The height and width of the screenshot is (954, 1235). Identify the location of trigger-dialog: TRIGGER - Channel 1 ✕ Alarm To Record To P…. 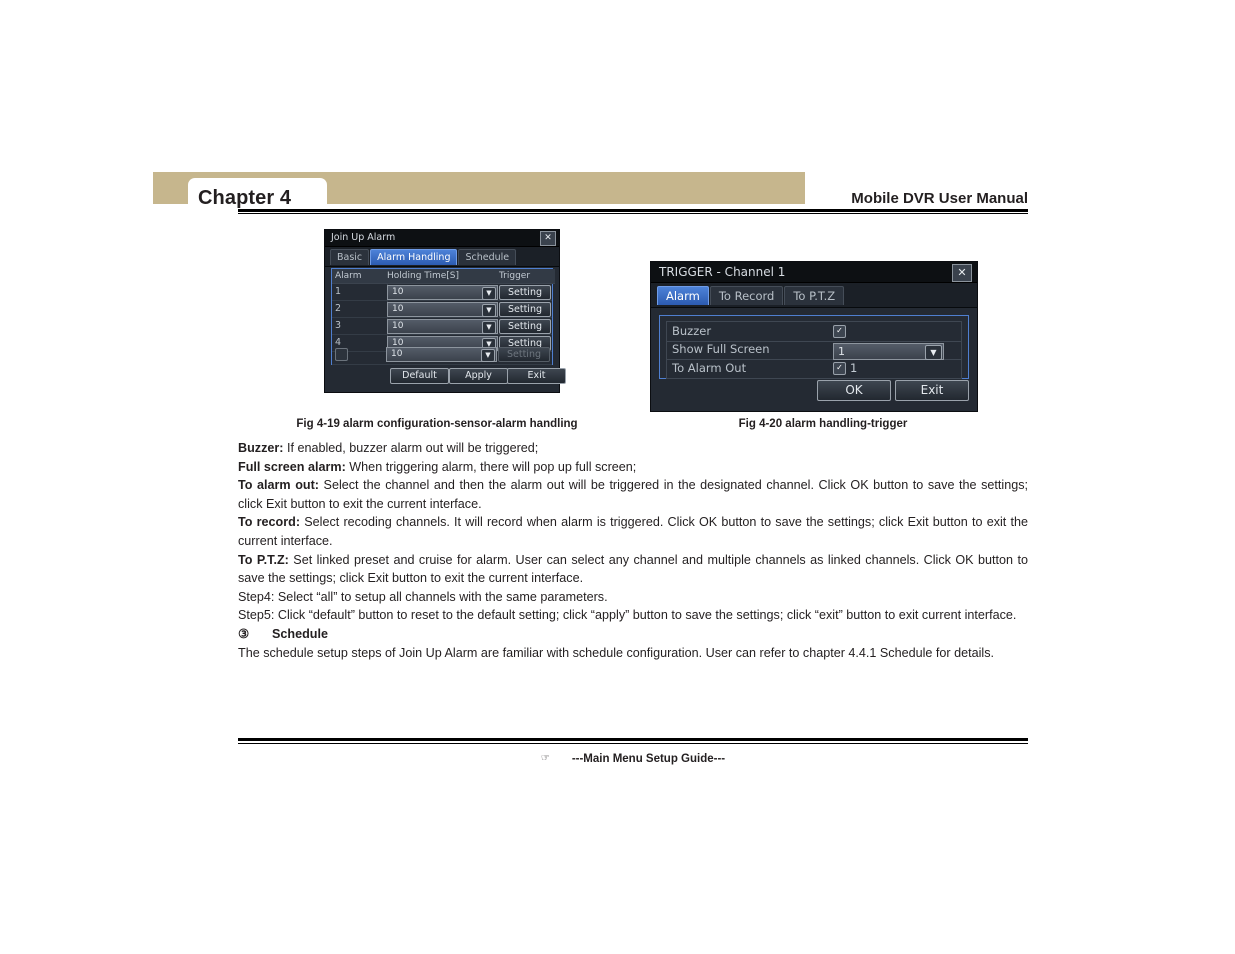
(814, 336).